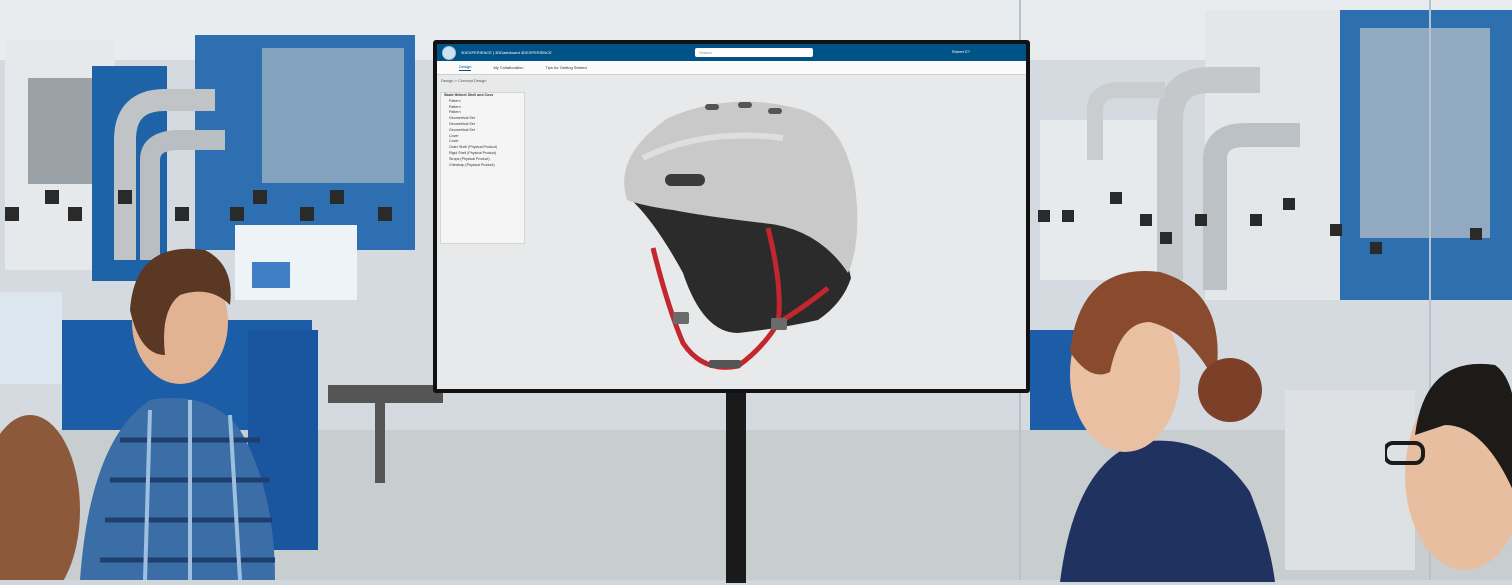  Describe the element at coordinates (464, 80) in the screenshot. I see `breadcrumb: Design > Concept Design` at that location.